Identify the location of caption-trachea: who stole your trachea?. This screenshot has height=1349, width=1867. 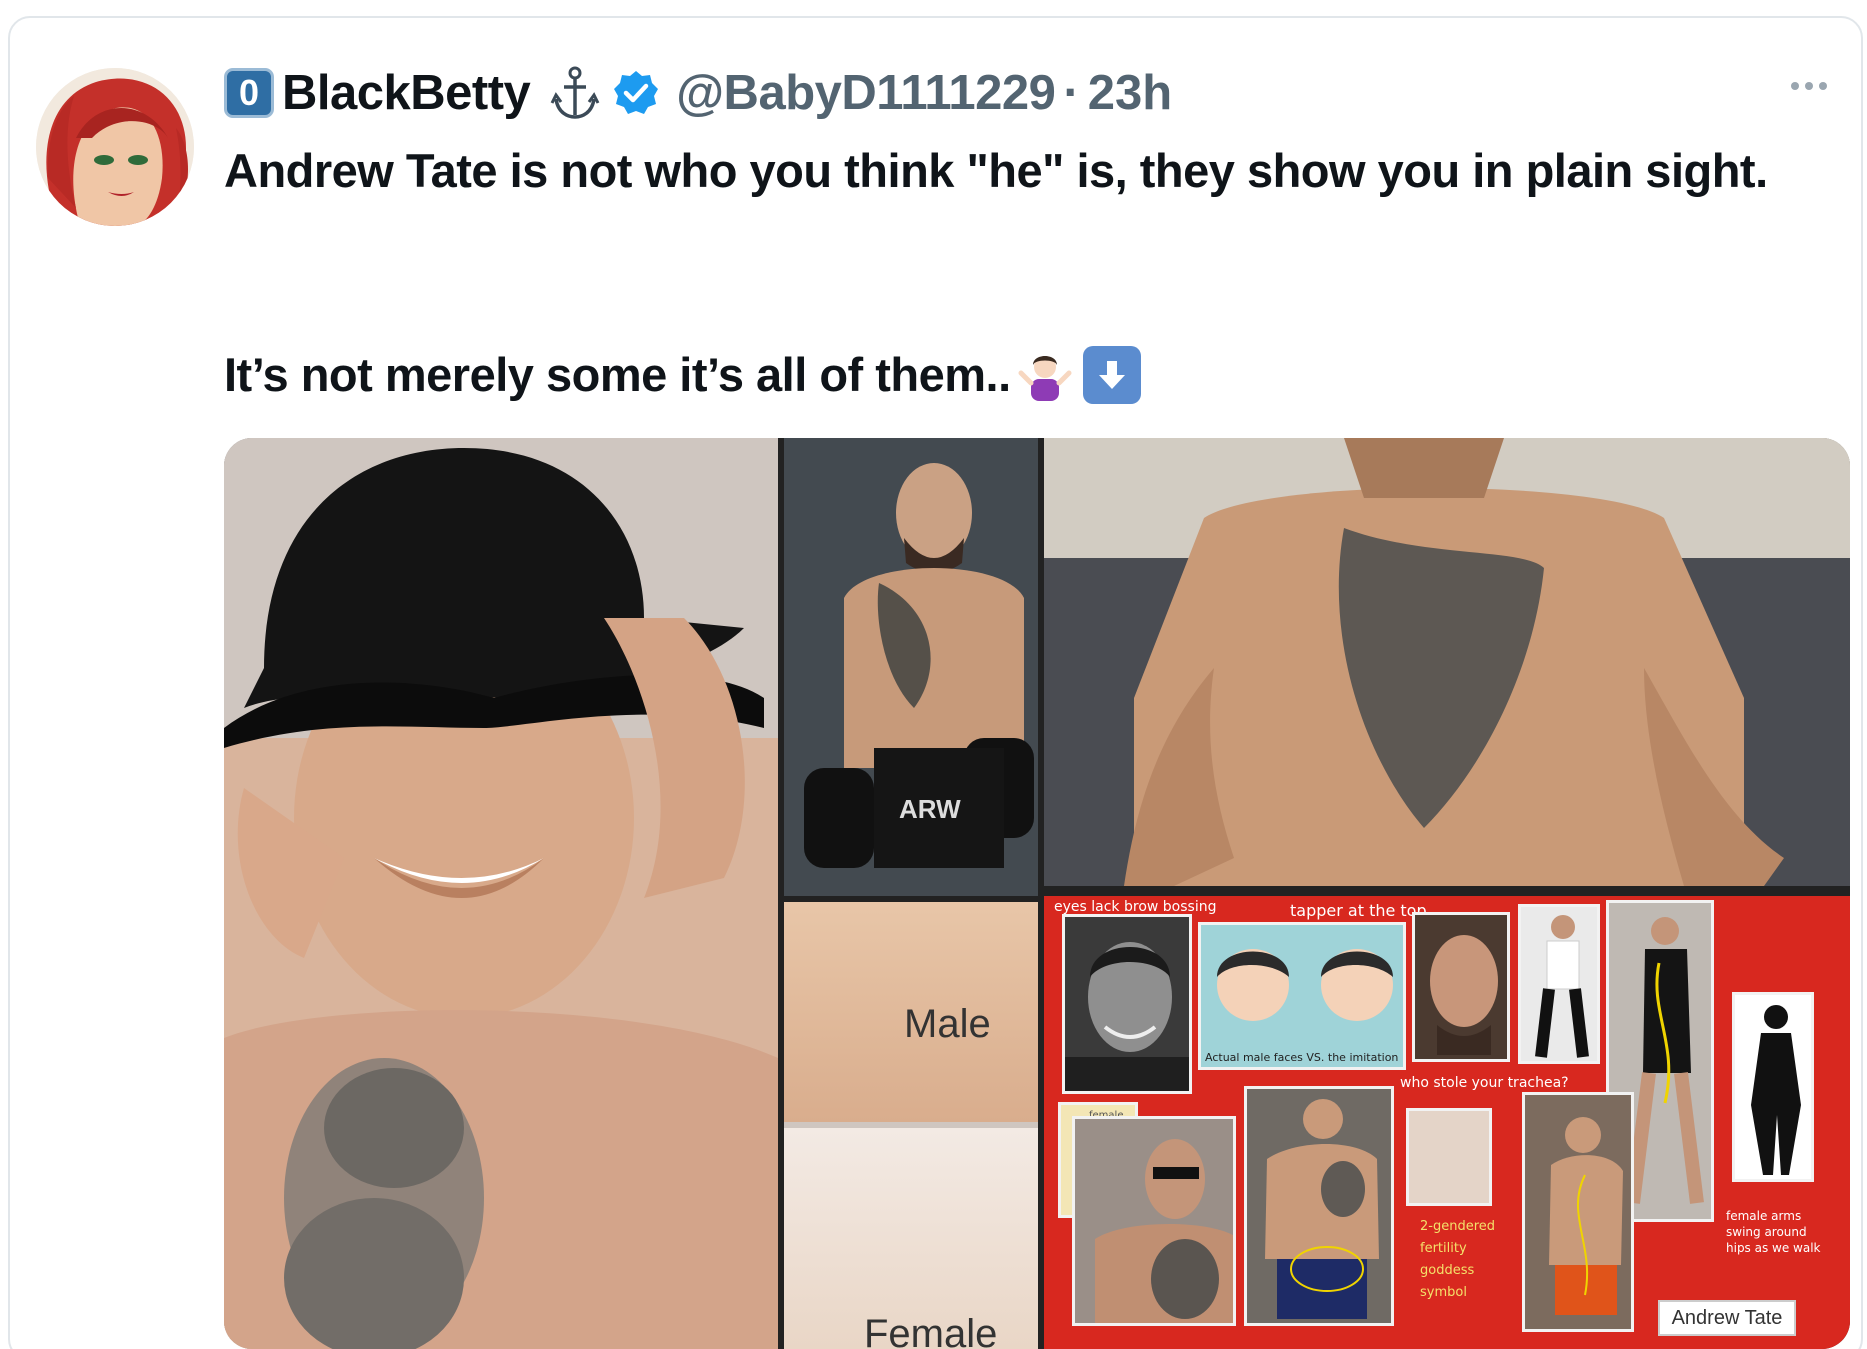
(1484, 1083).